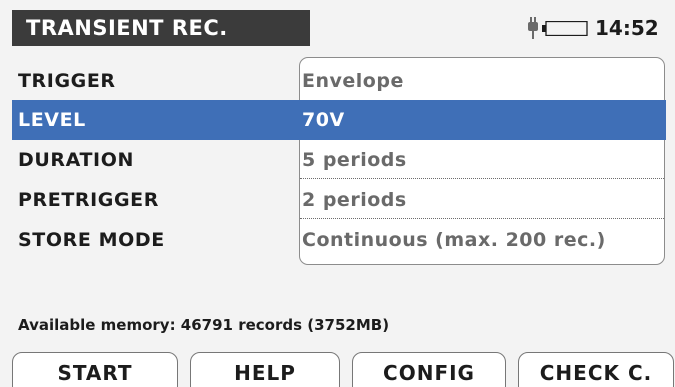 This screenshot has width=675, height=387. Describe the element at coordinates (95, 369) in the screenshot. I see `start-button: START` at that location.